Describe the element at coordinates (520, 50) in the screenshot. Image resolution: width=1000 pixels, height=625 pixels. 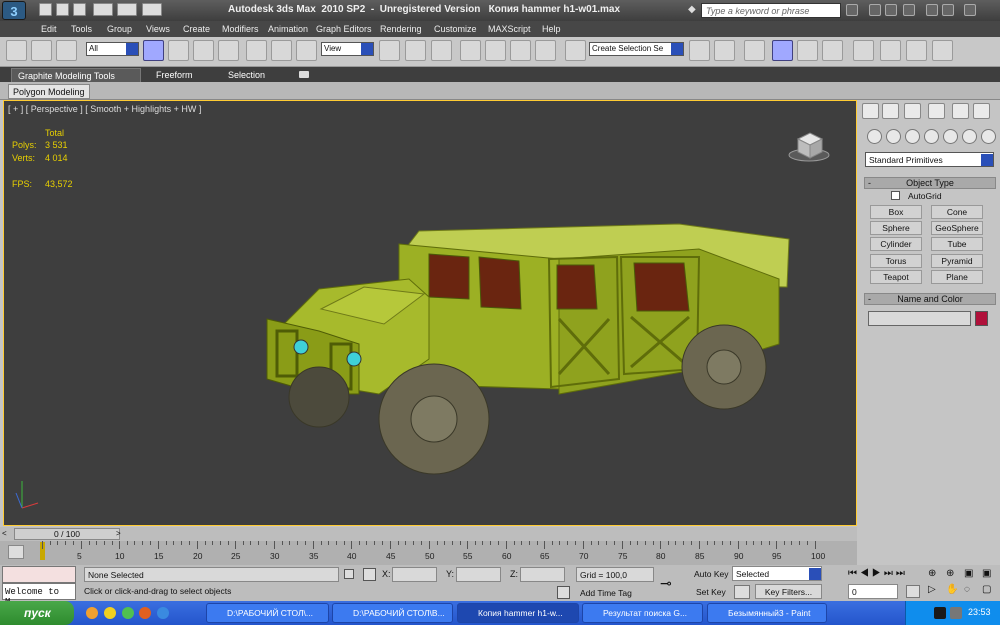
I see `percent-snap-icon` at that location.